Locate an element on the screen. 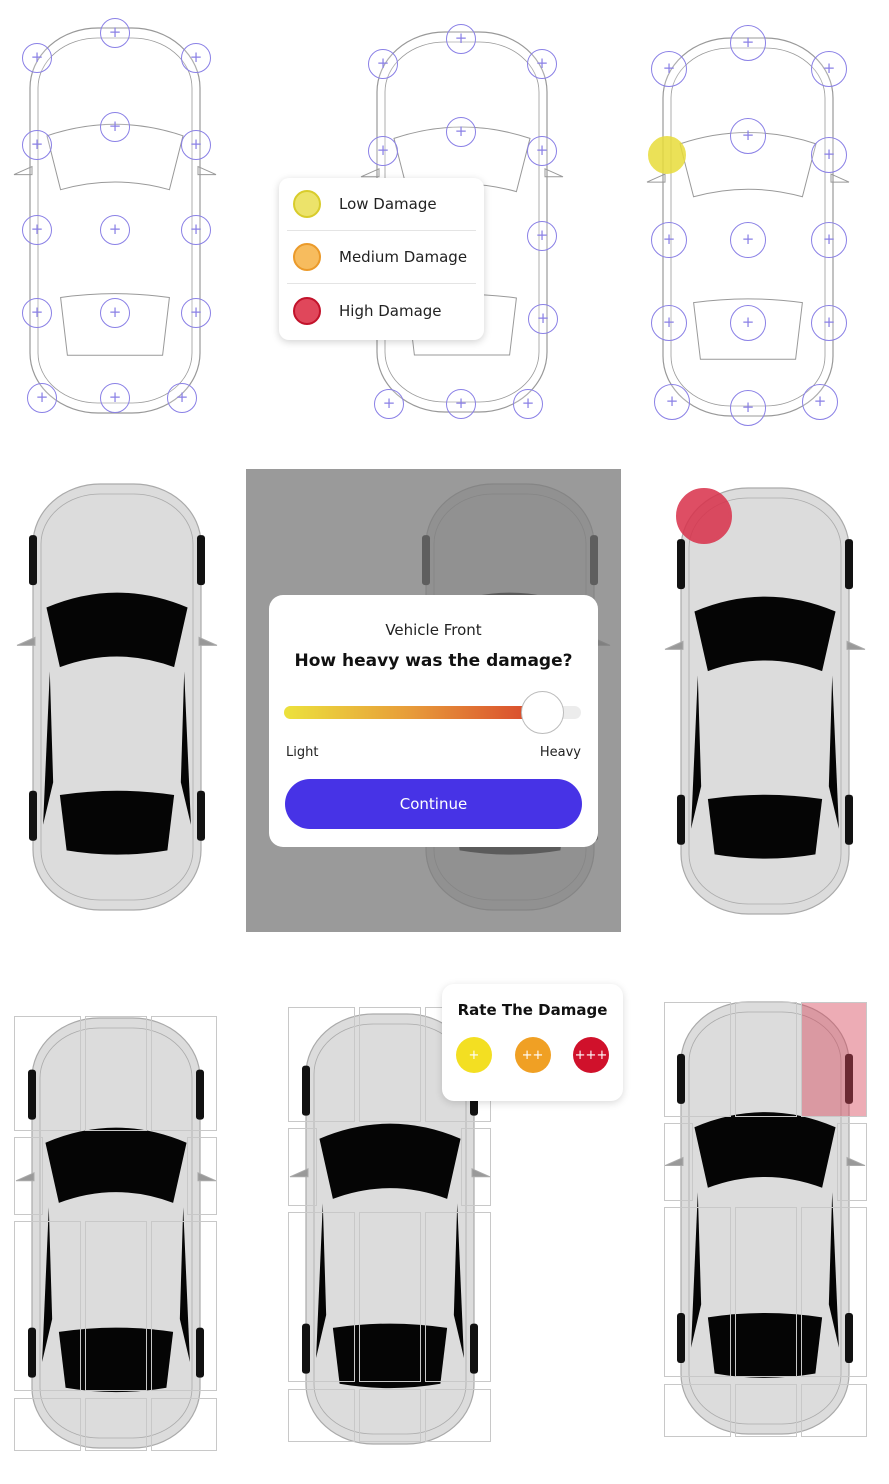  low-damage-marker is located at coordinates (667, 155).